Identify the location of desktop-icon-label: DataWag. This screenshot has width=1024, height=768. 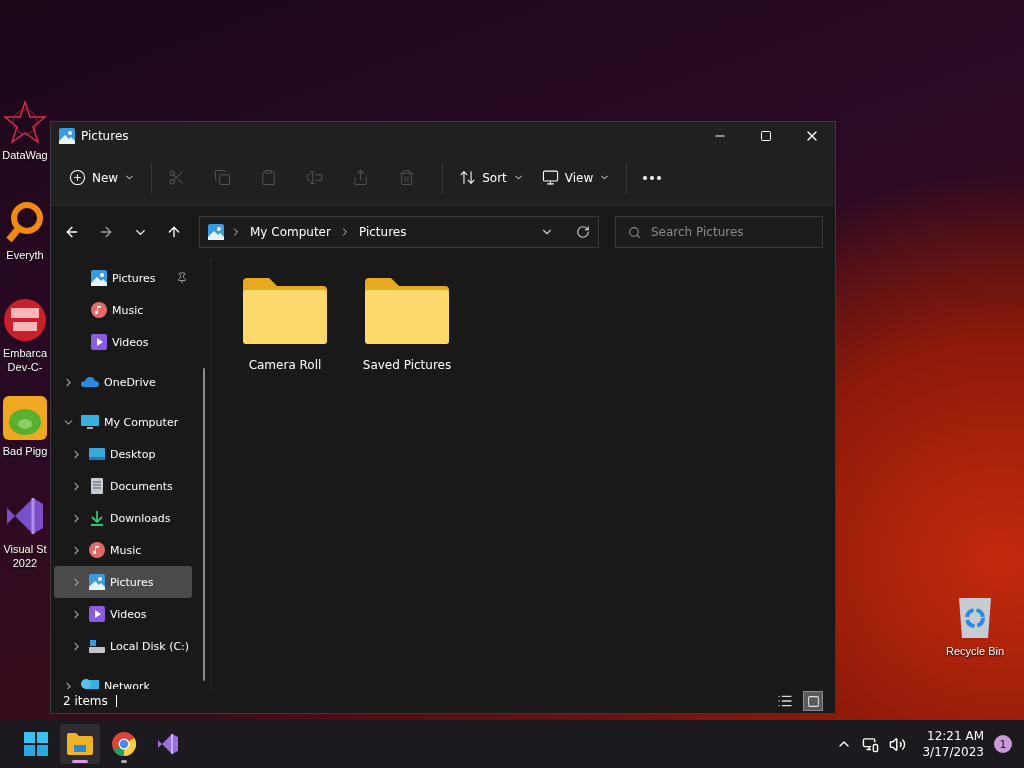
(25, 155).